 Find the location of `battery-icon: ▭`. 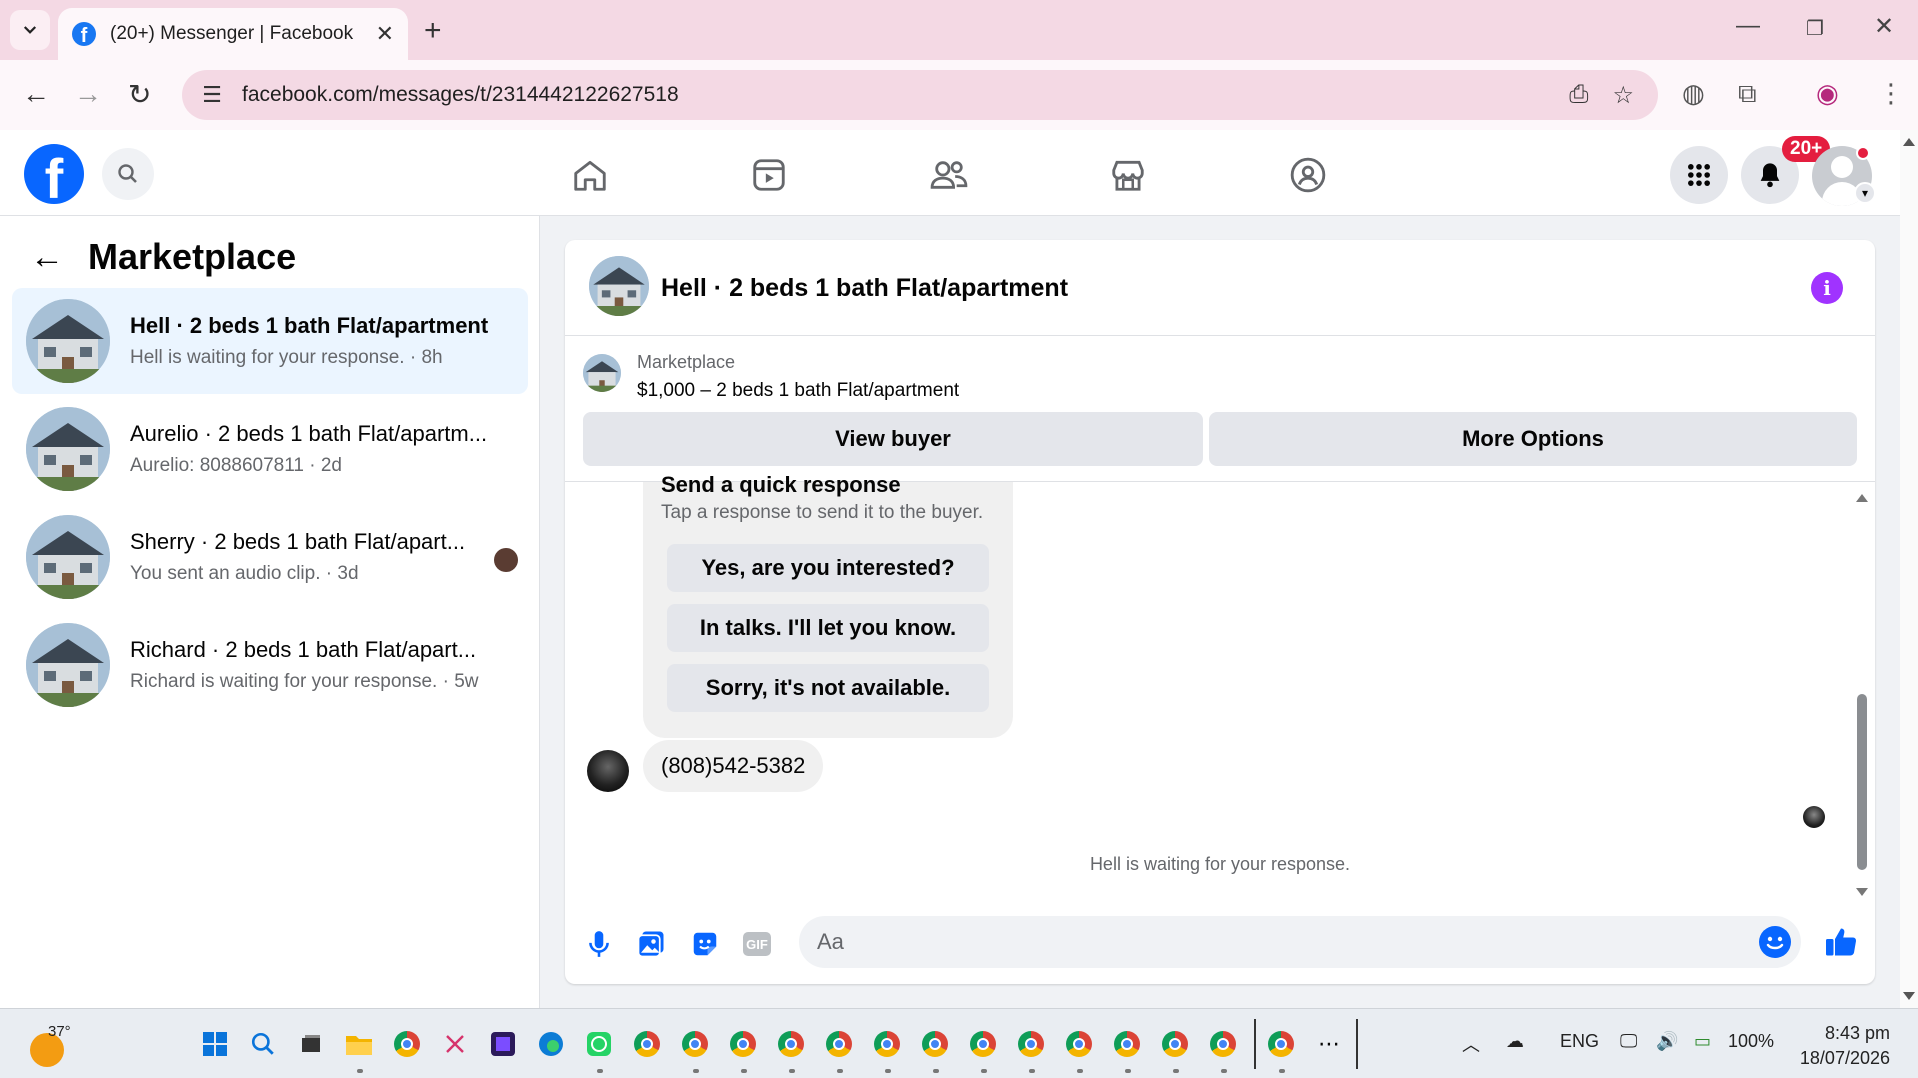

battery-icon: ▭ is located at coordinates (1702, 1041).